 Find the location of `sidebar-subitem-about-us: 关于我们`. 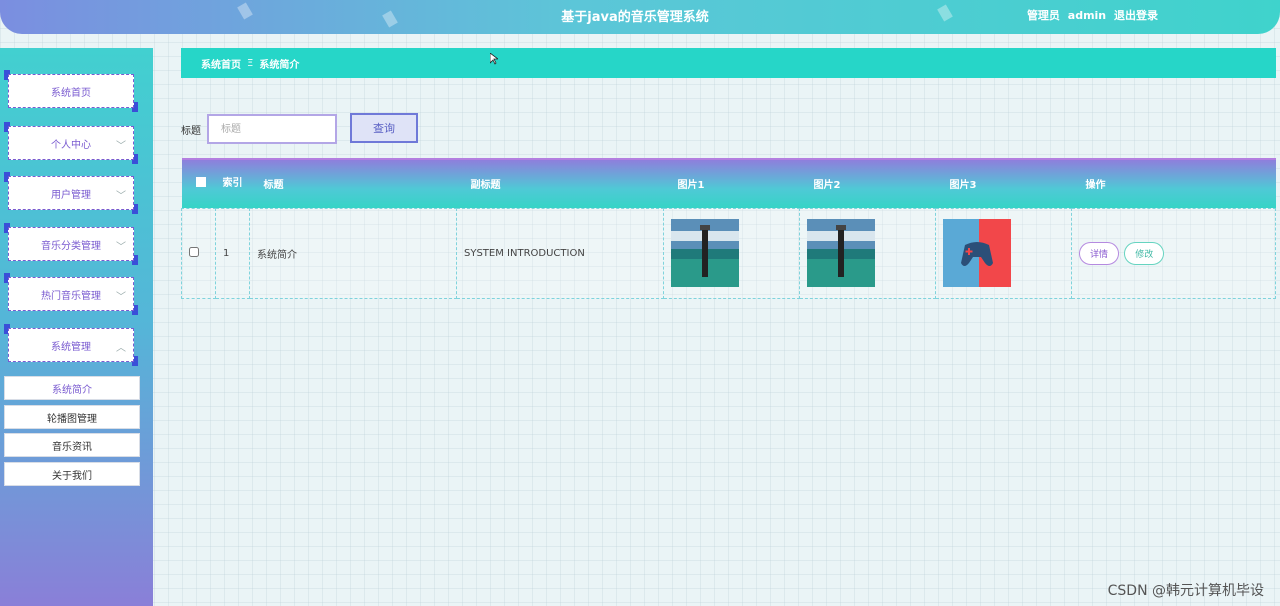

sidebar-subitem-about-us: 关于我们 is located at coordinates (72, 474).